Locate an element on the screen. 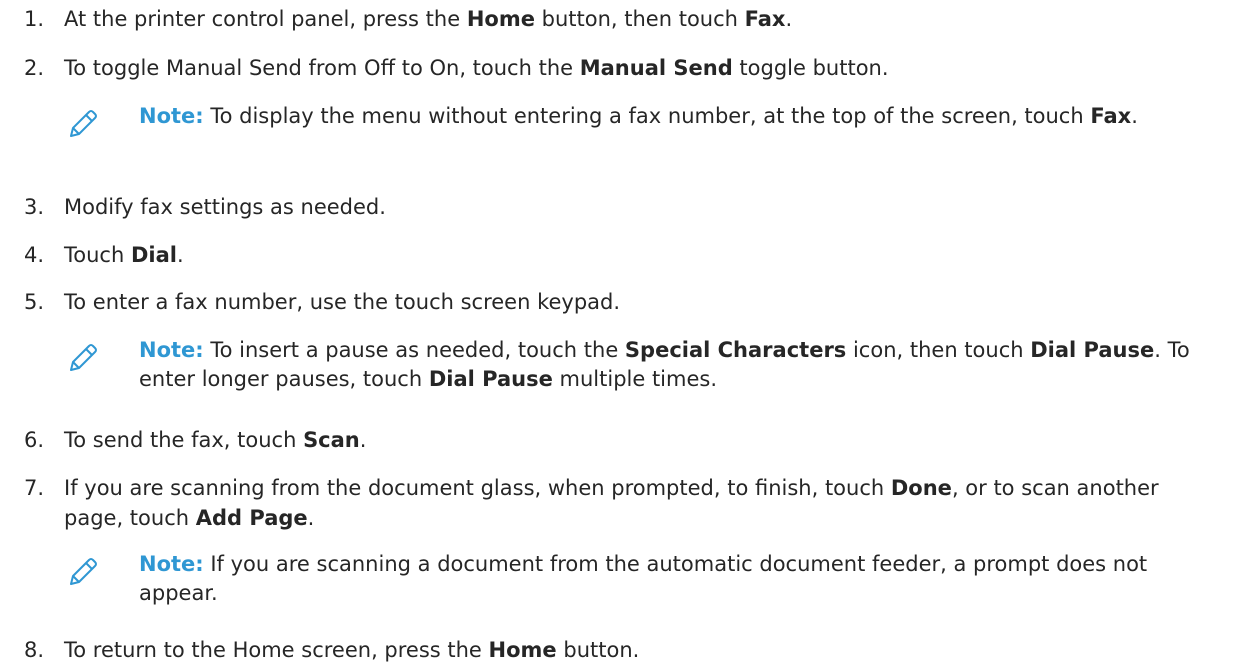 Image resolution: width=1244 pixels, height=669 pixels. step-number: 8. is located at coordinates (34, 650).